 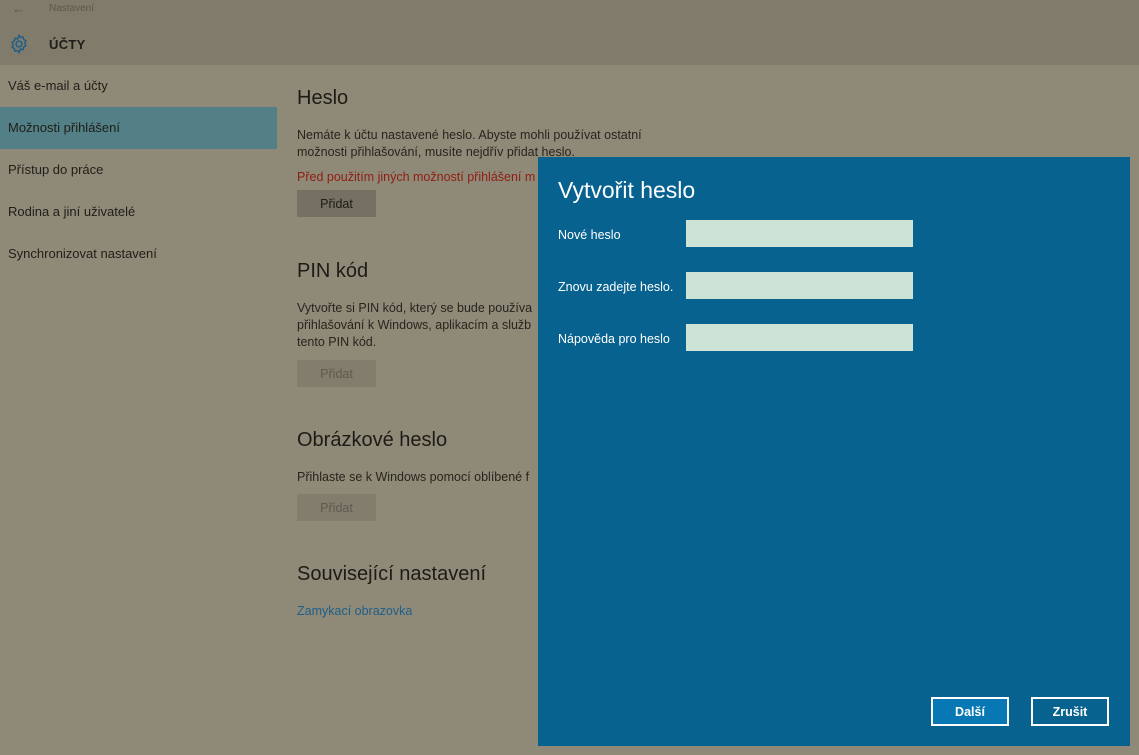 What do you see at coordinates (336, 507) in the screenshot?
I see `add-picture-password-button: Přidat` at bounding box center [336, 507].